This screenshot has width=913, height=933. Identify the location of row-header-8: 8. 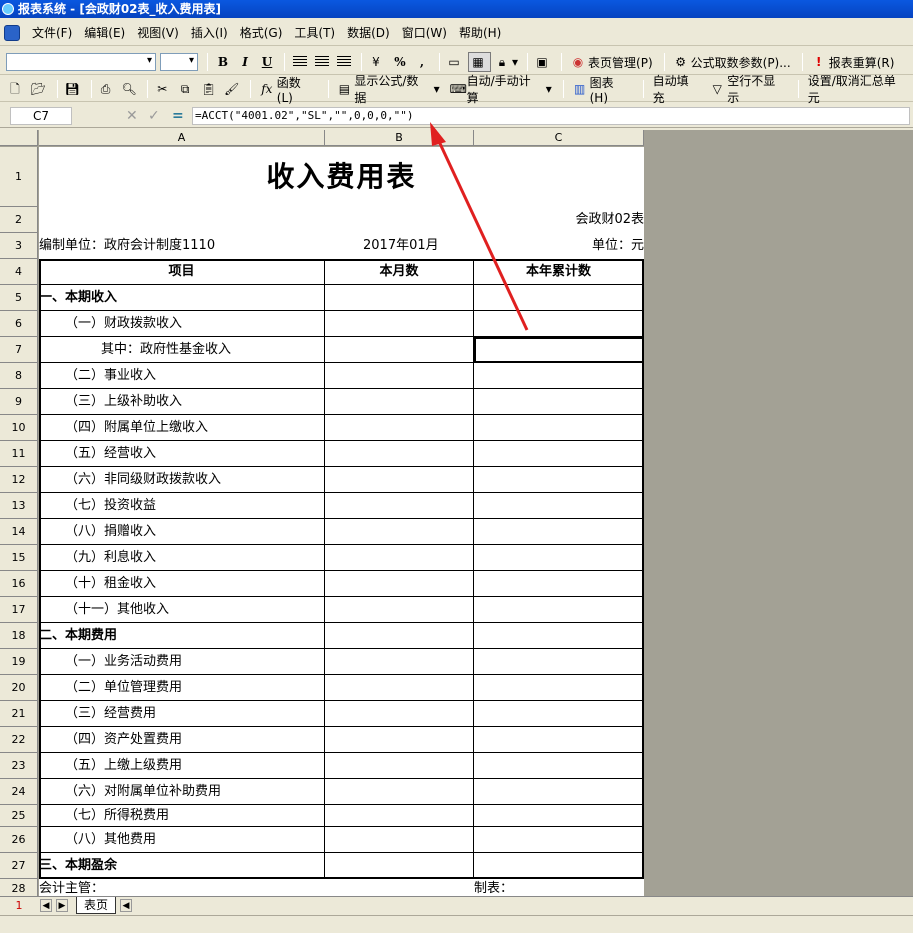
(19, 376).